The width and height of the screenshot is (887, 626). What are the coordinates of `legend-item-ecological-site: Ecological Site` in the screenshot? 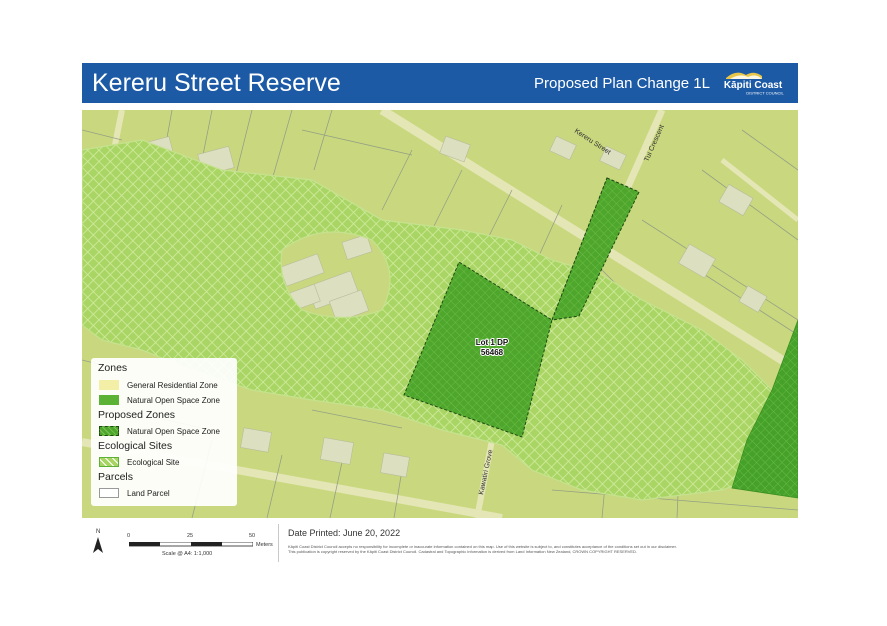 It's located at (139, 462).